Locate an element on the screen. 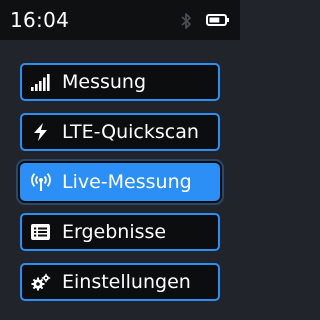  antenna-broadcast-icon is located at coordinates (41, 182).